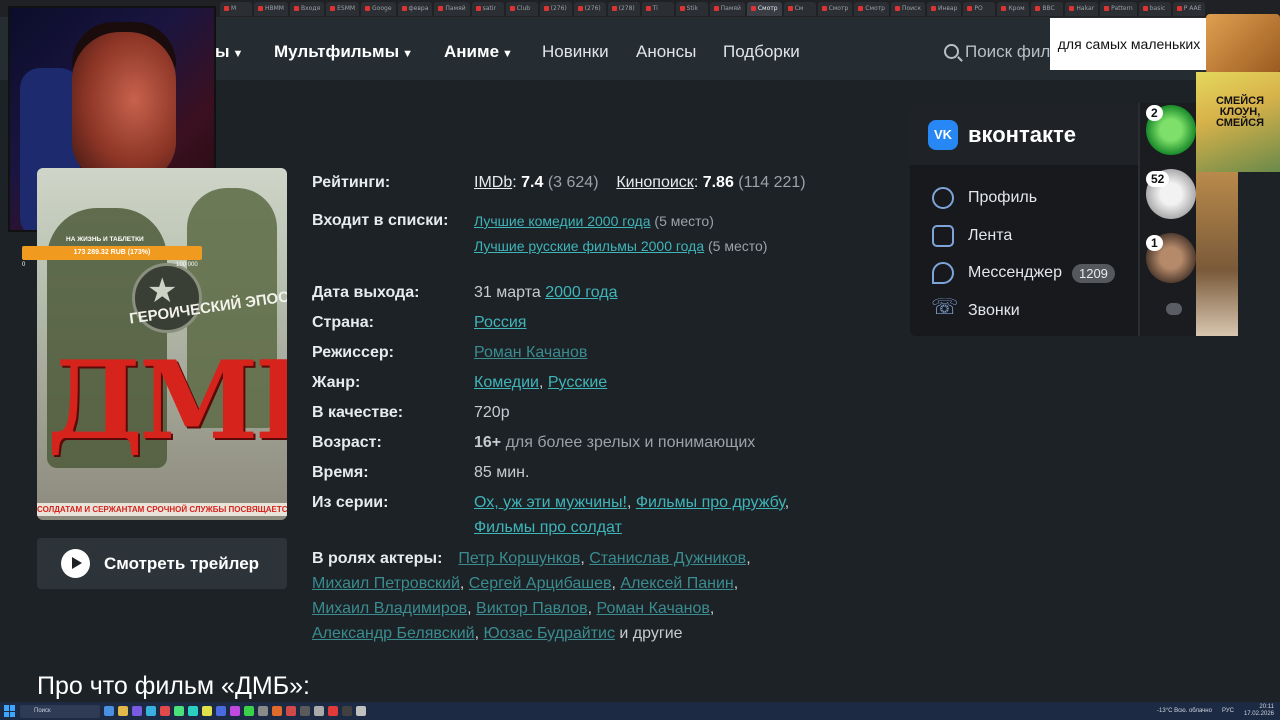  I want to click on windows-start-icon, so click(10, 711).